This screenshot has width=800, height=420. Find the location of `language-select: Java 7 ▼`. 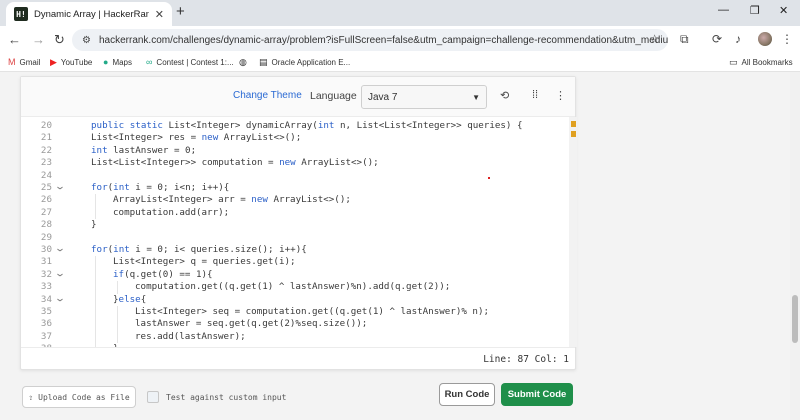

language-select: Java 7 ▼ is located at coordinates (424, 97).